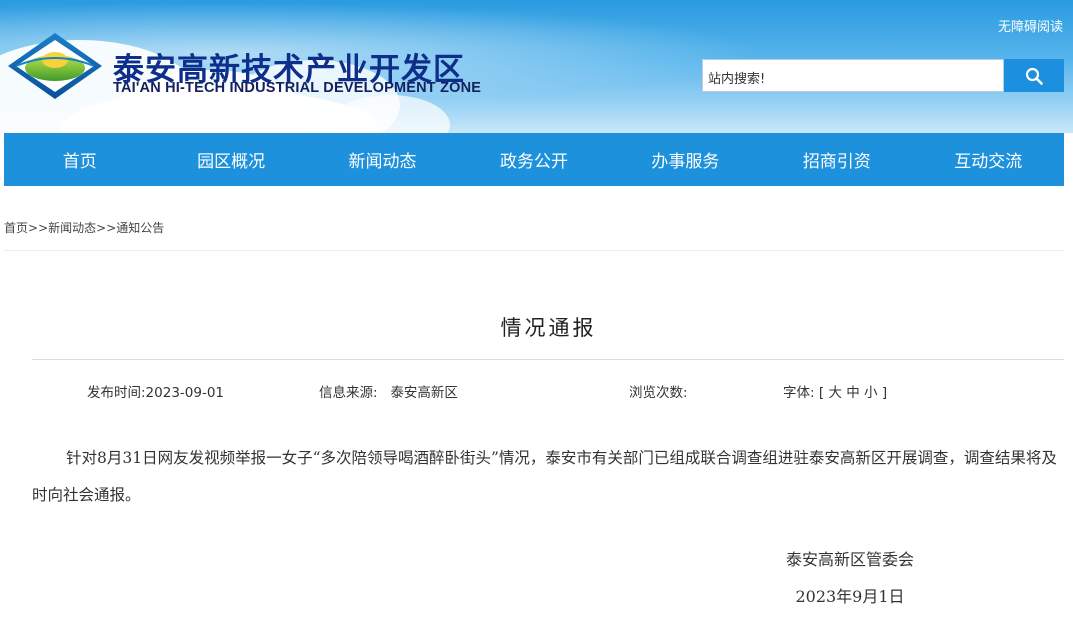  What do you see at coordinates (348, 393) in the screenshot?
I see `source-label: 信息来源:` at bounding box center [348, 393].